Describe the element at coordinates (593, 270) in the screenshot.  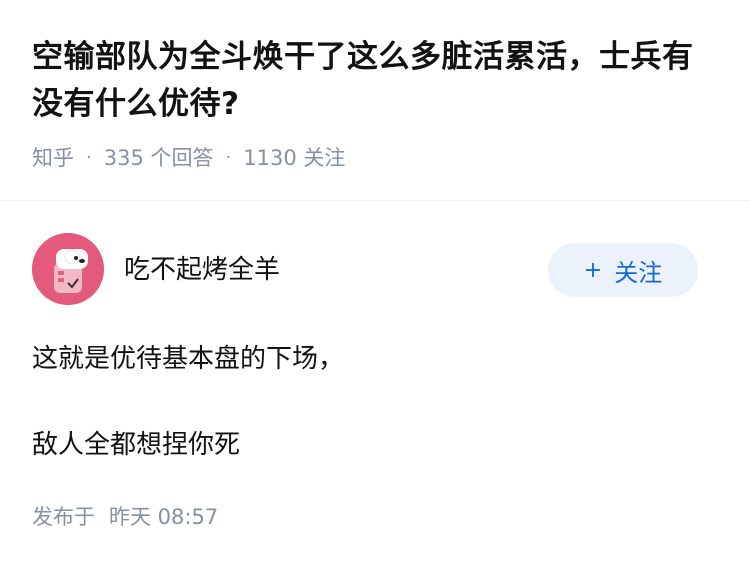
I see `plus-icon: +` at that location.